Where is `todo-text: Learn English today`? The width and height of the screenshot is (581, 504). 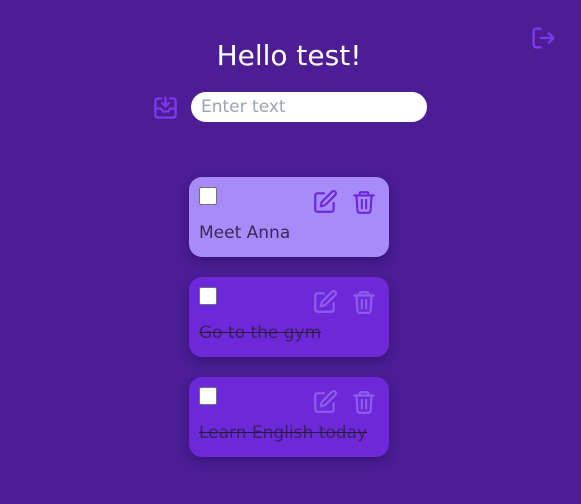
todo-text: Learn English today is located at coordinates (283, 433).